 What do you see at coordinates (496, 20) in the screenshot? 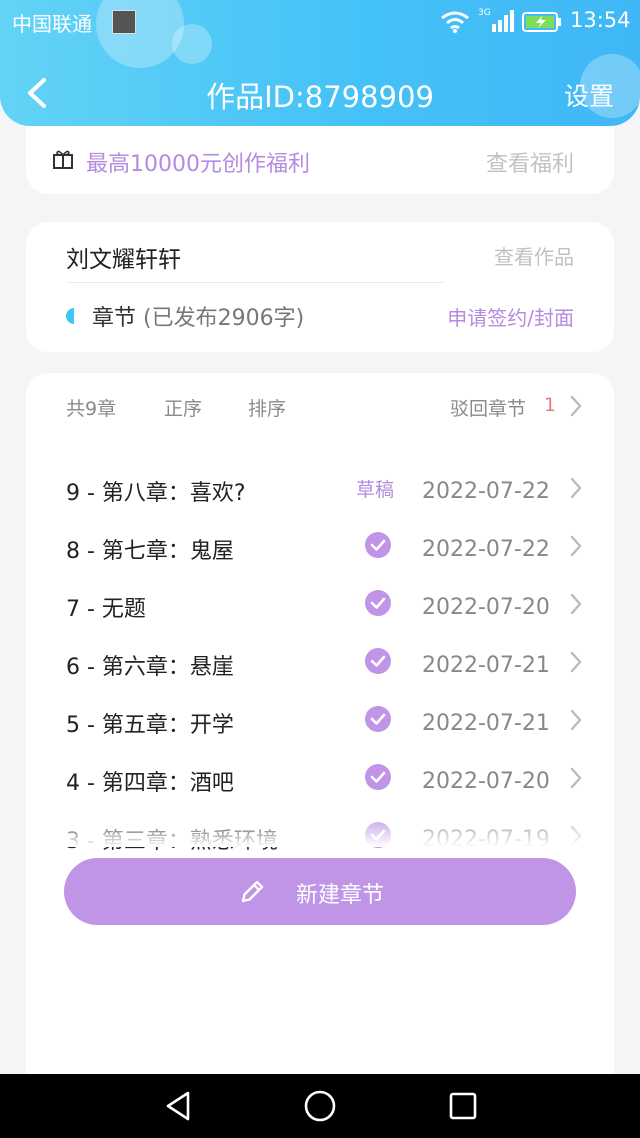
I see `signal-icon: 3G` at bounding box center [496, 20].